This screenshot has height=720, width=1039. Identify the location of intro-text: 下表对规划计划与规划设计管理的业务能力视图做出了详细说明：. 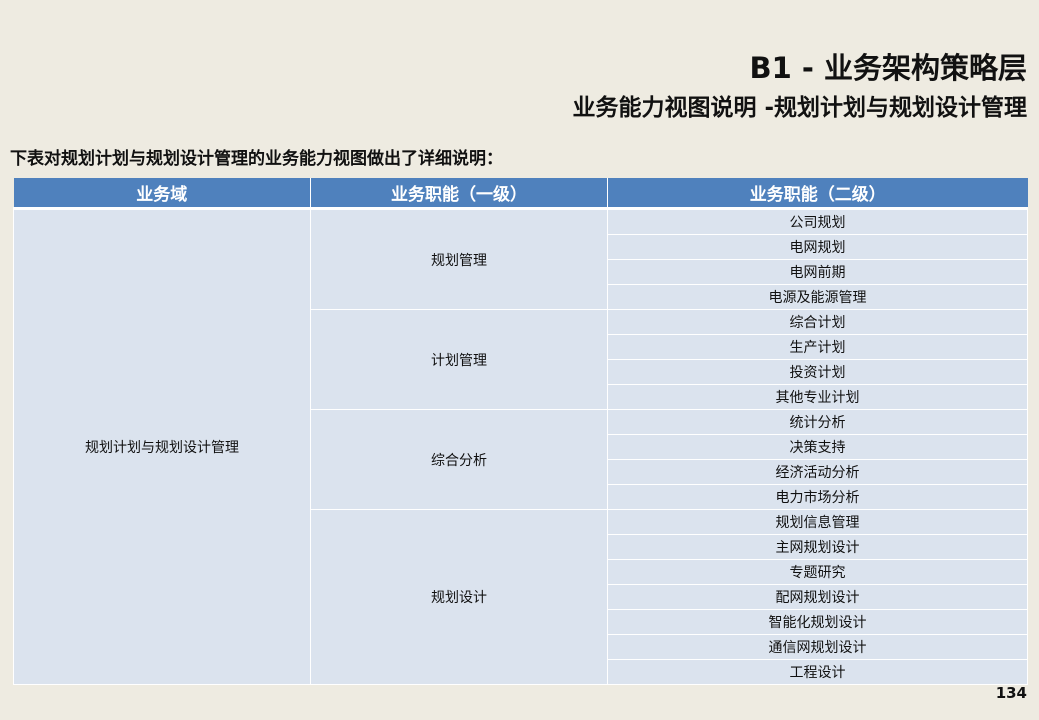
(256, 159).